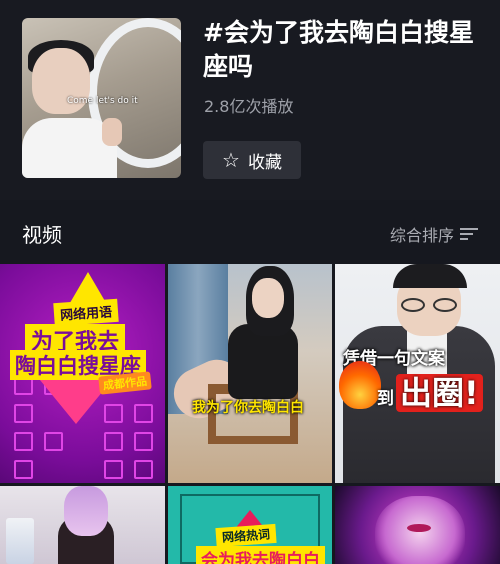  I want to click on sort-label: 综合排序, so click(421, 235).